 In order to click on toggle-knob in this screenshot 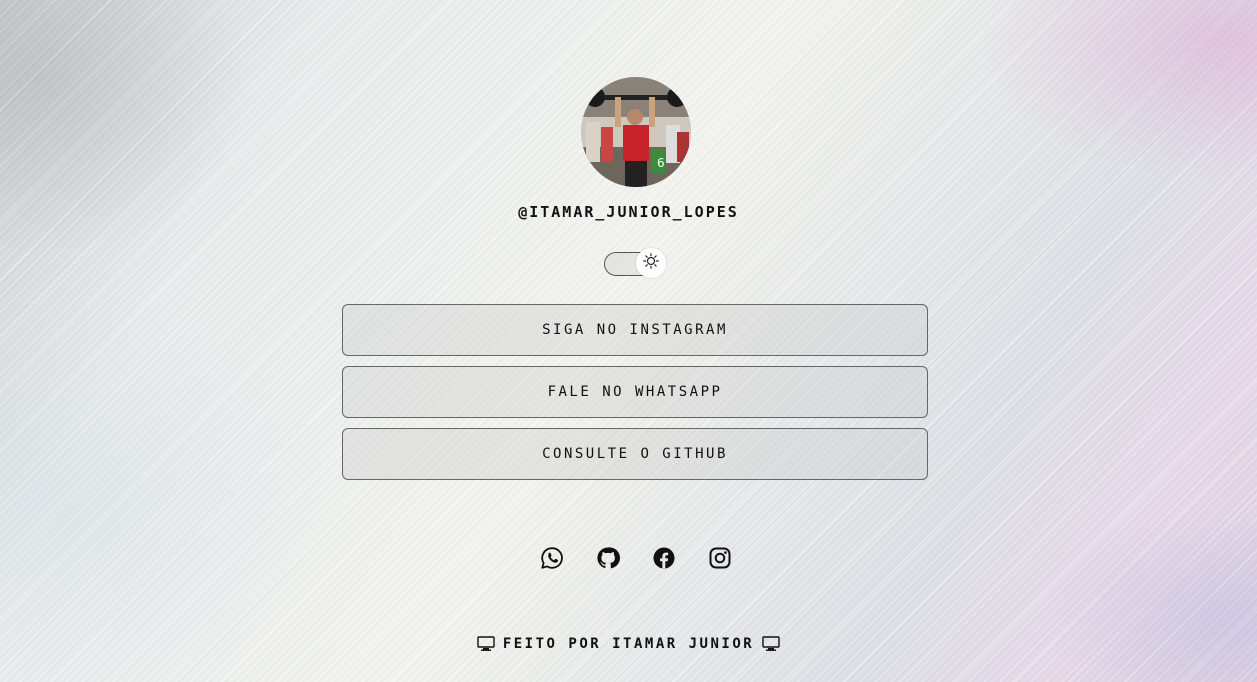, I will do `click(651, 263)`.